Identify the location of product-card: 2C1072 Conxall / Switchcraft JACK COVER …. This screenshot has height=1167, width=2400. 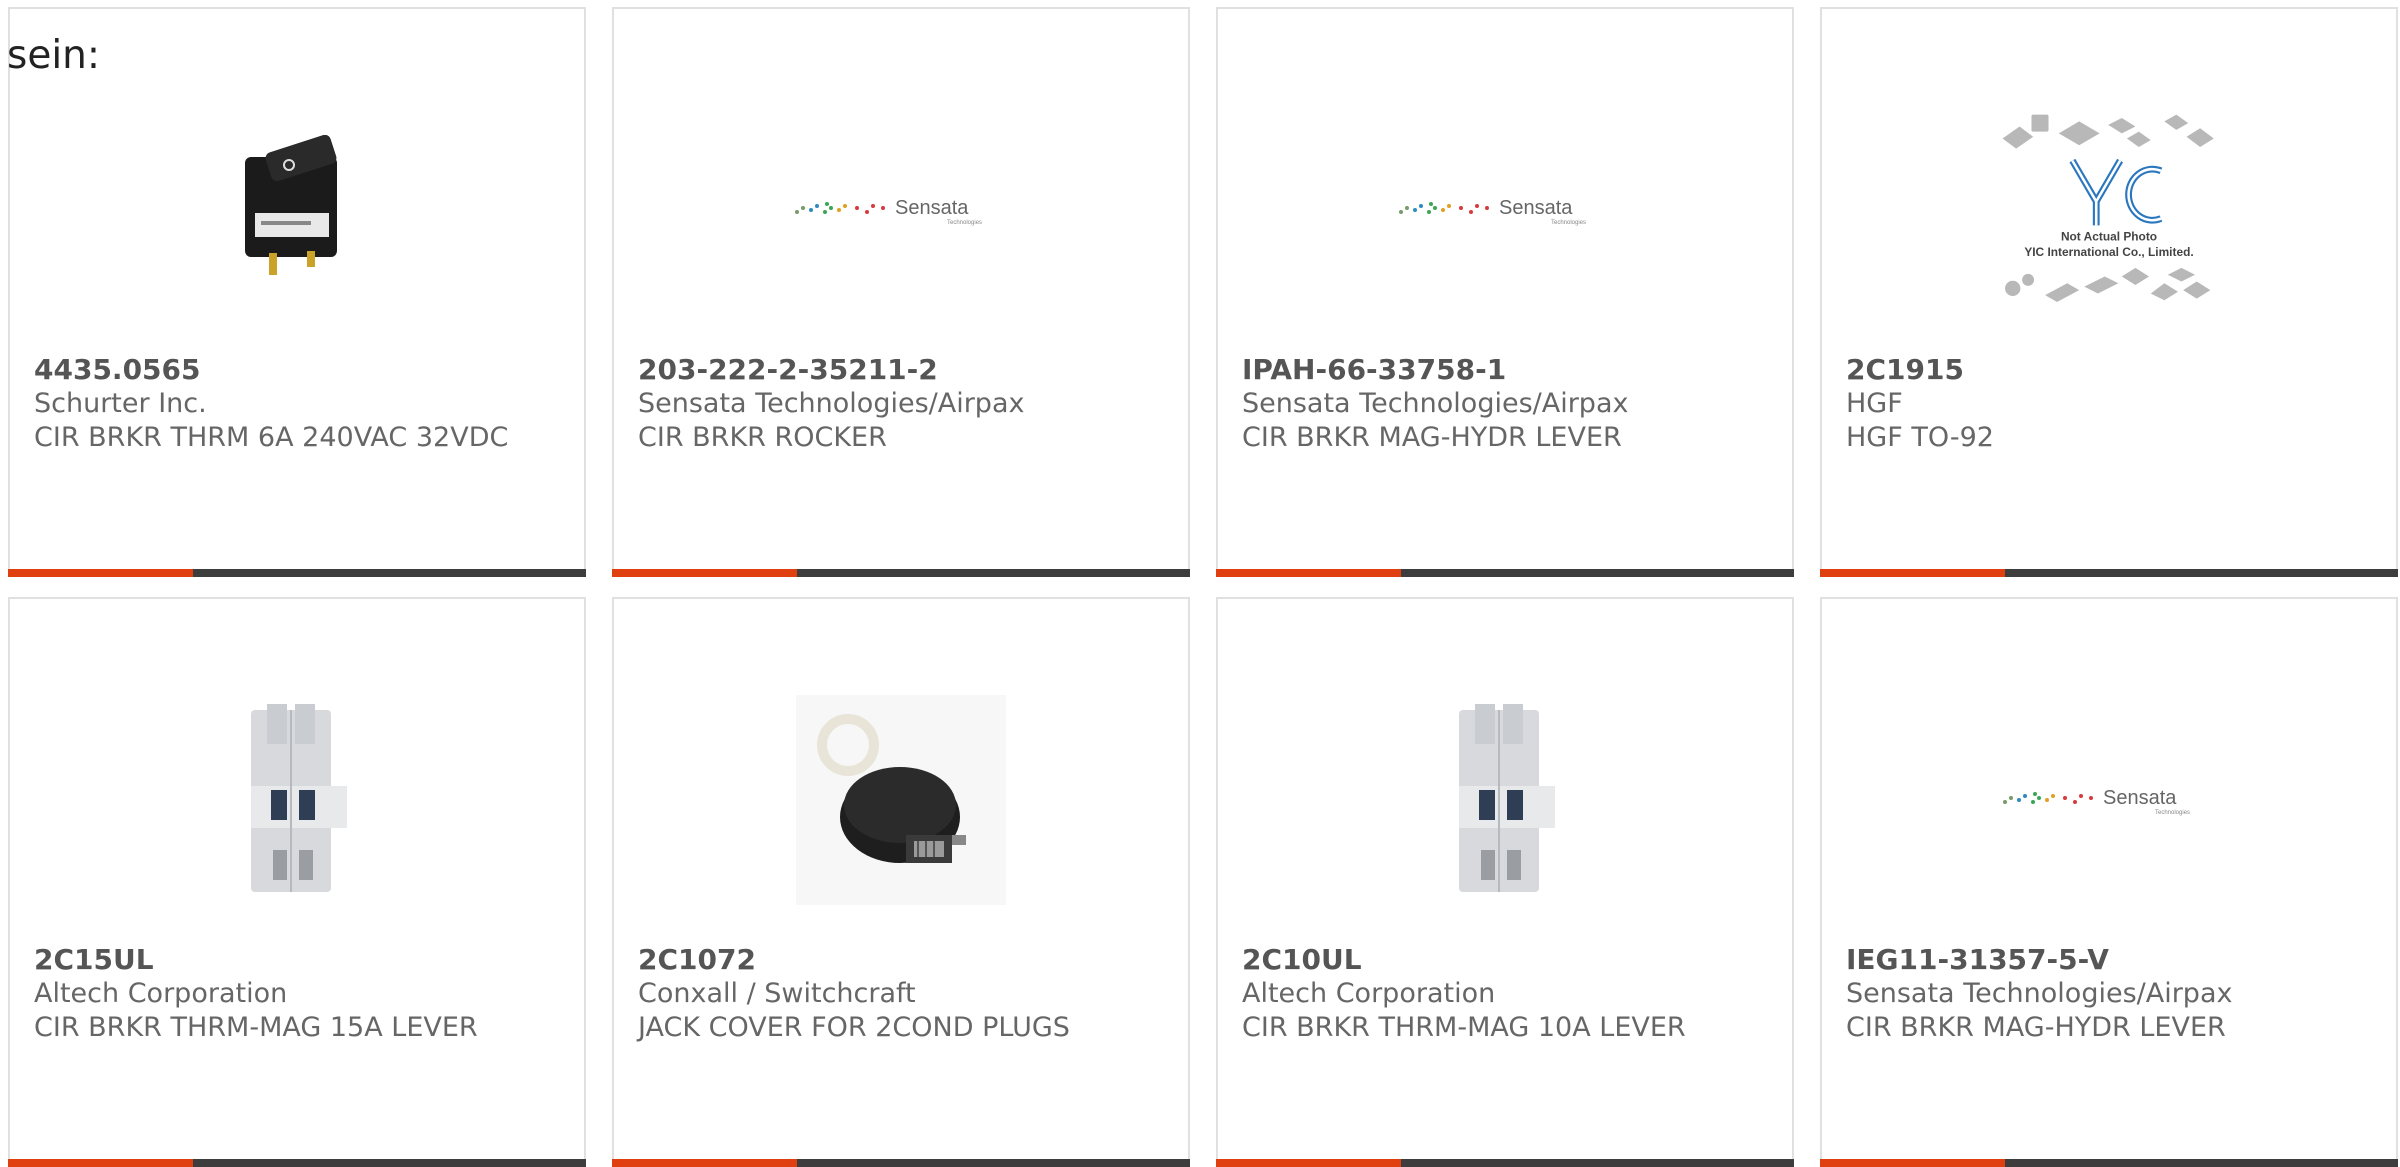
(901, 882).